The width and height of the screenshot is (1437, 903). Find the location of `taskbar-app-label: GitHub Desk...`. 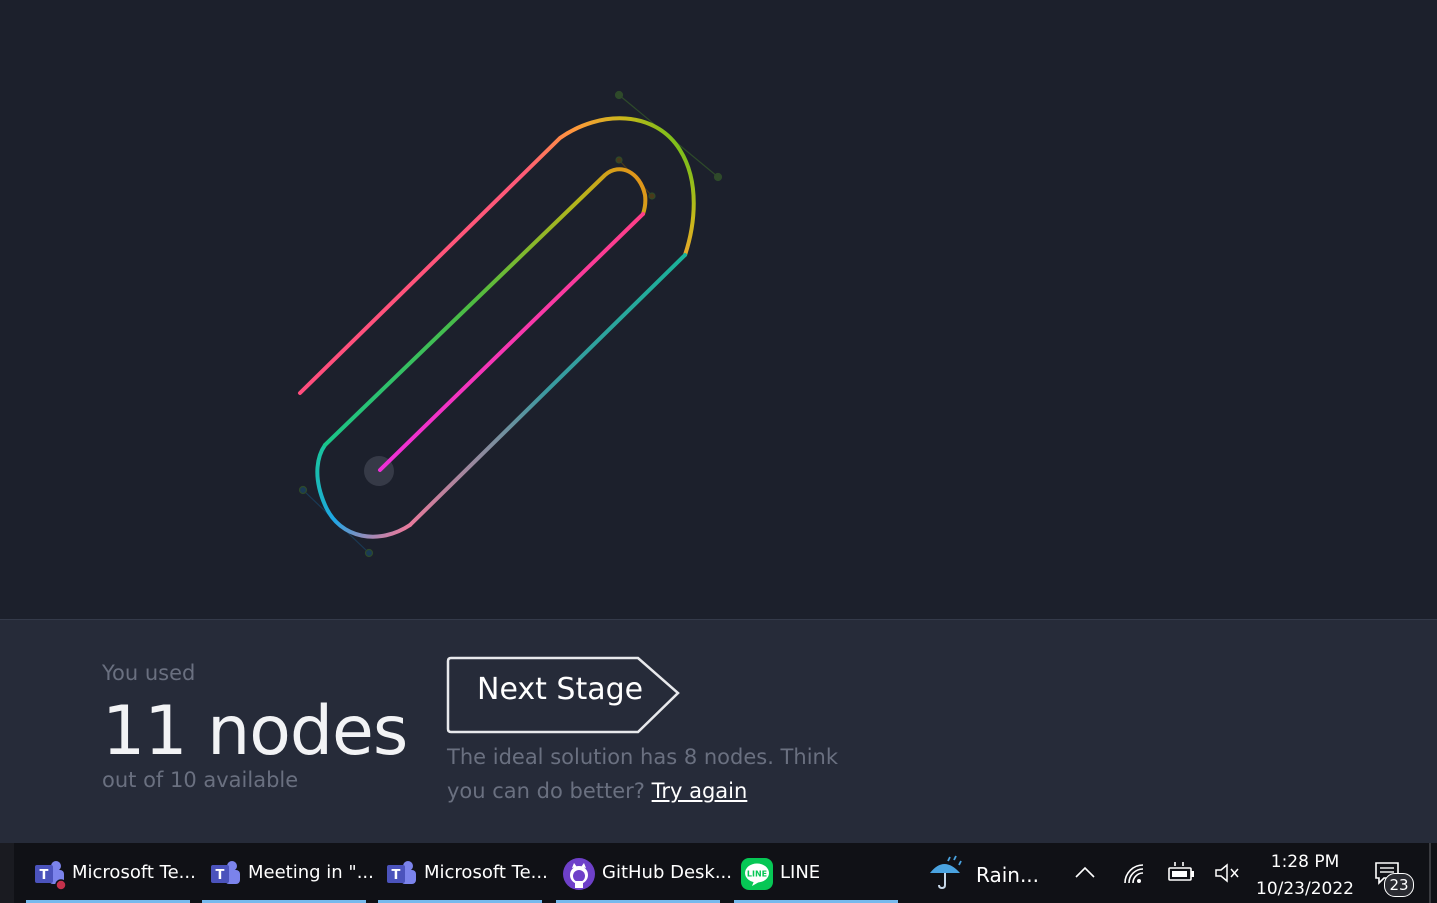

taskbar-app-label: GitHub Desk... is located at coordinates (667, 872).